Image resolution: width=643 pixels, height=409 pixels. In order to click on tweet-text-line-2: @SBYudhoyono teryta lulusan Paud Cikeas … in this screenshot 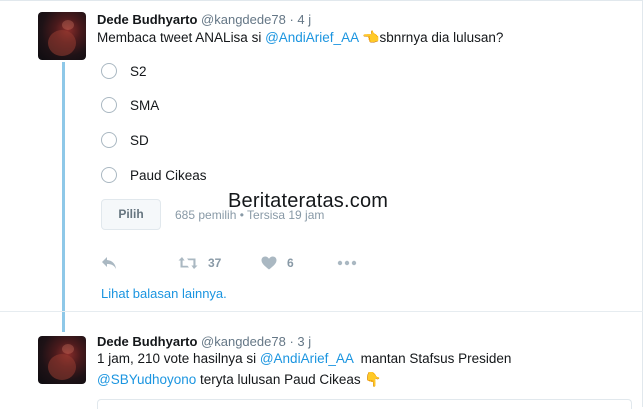, I will do `click(239, 380)`.